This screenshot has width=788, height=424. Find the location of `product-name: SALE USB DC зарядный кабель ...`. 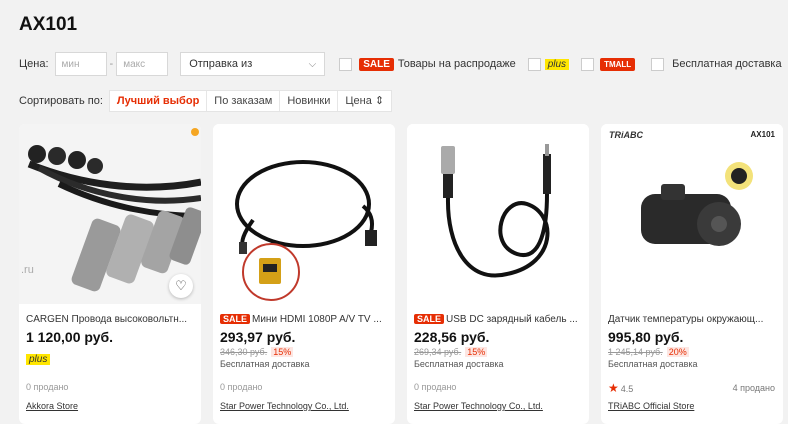

product-name: SALE USB DC зарядный кабель ... is located at coordinates (500, 319).